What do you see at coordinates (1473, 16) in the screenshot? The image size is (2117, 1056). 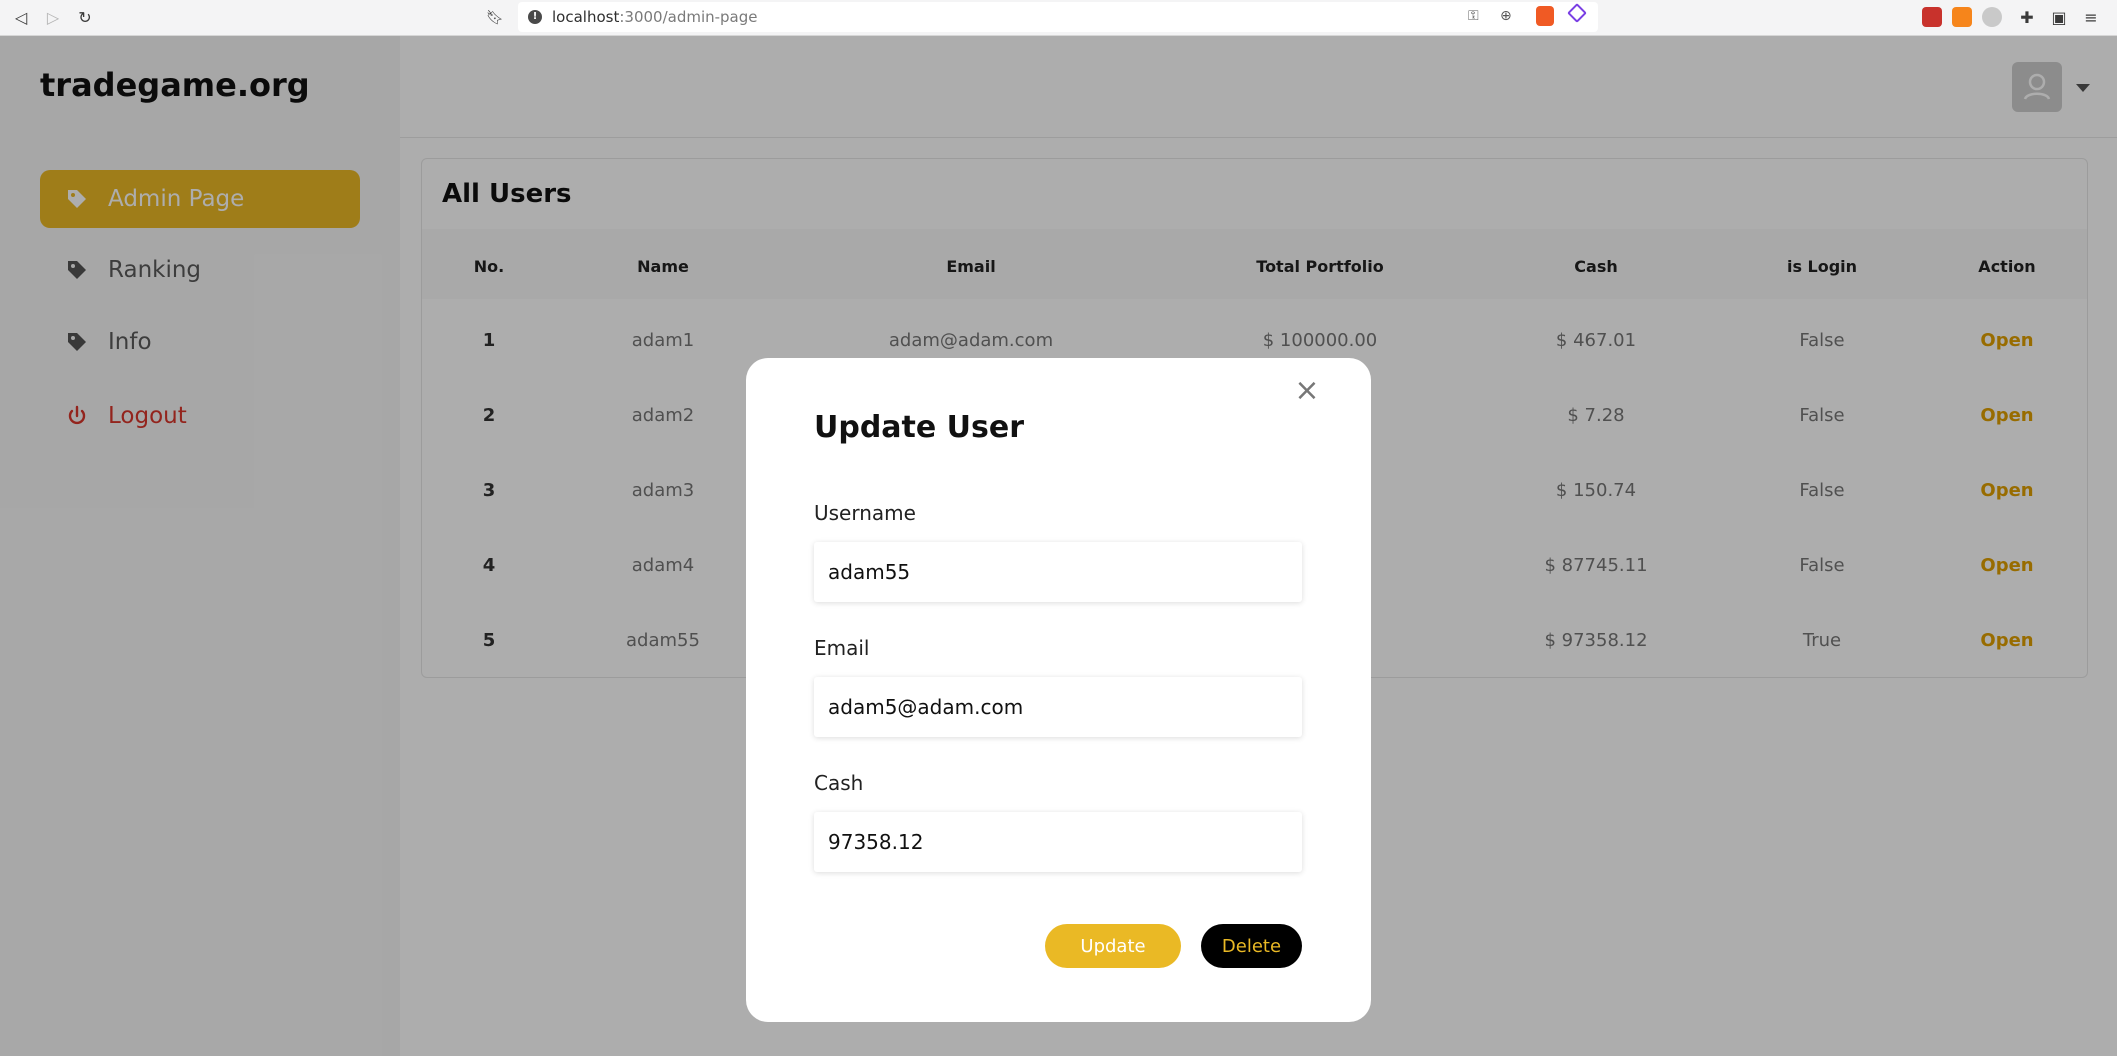 I see `key-icon: ⚿` at bounding box center [1473, 16].